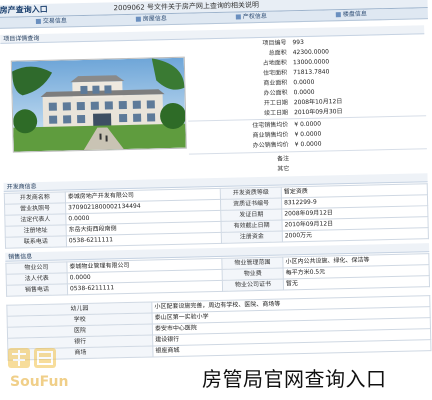 This screenshot has width=432, height=400. I want to click on tab-building: 楼盘信息, so click(351, 15).